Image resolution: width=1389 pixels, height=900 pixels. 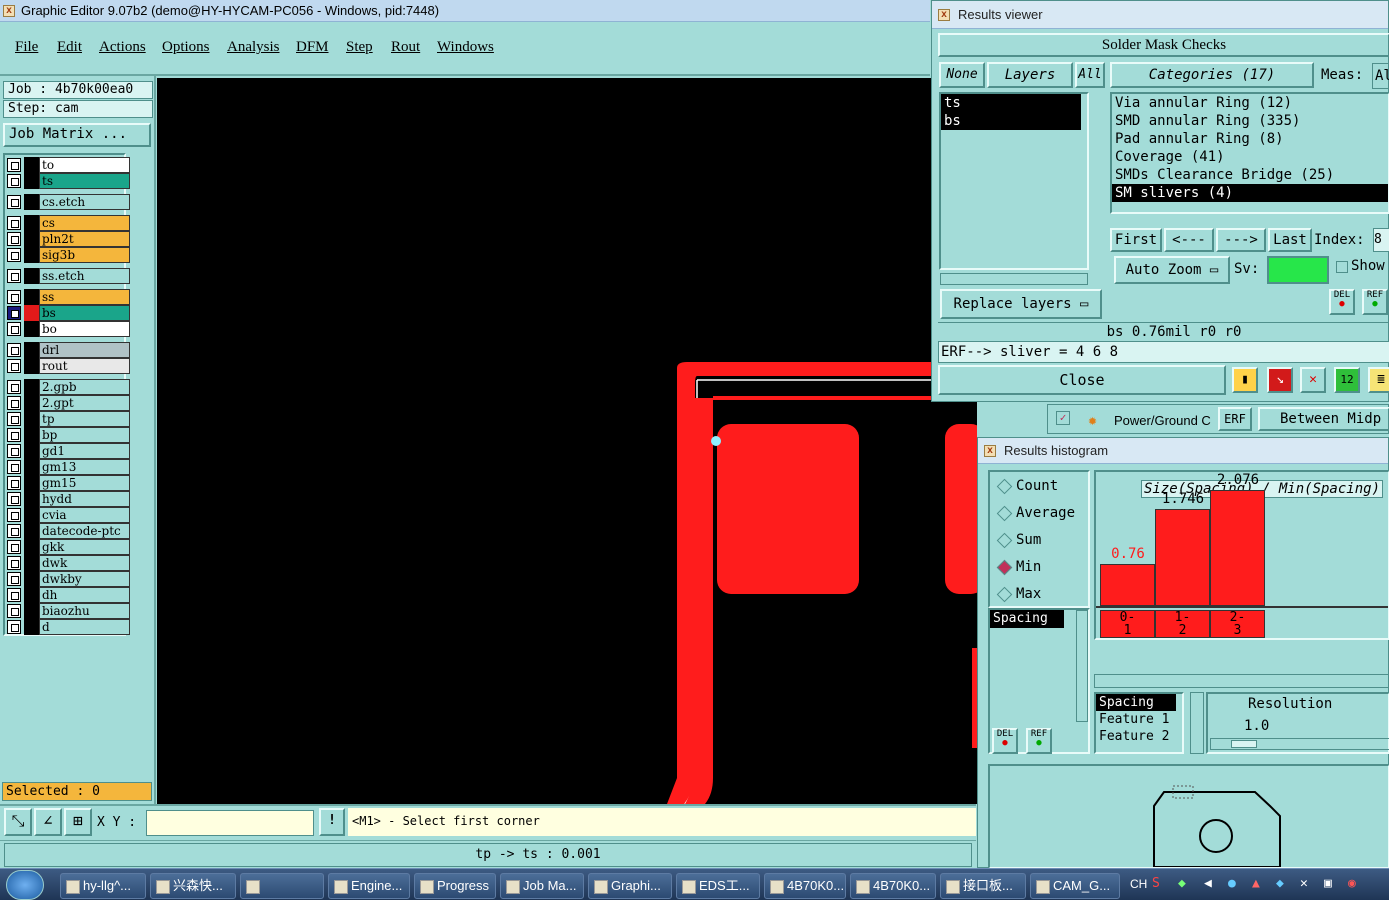 I want to click on tray-icon: ◆, so click(x=1280, y=883).